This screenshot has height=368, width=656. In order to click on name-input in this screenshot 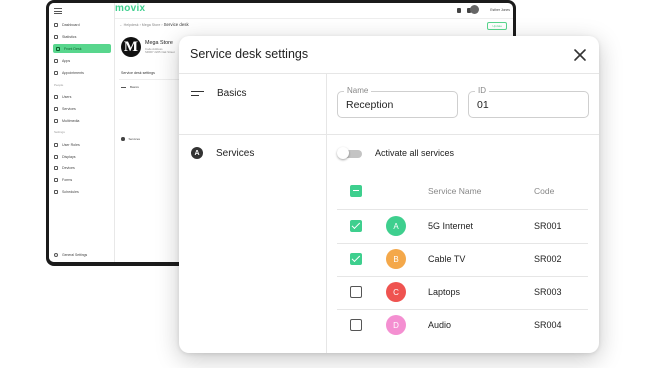, I will do `click(400, 105)`.